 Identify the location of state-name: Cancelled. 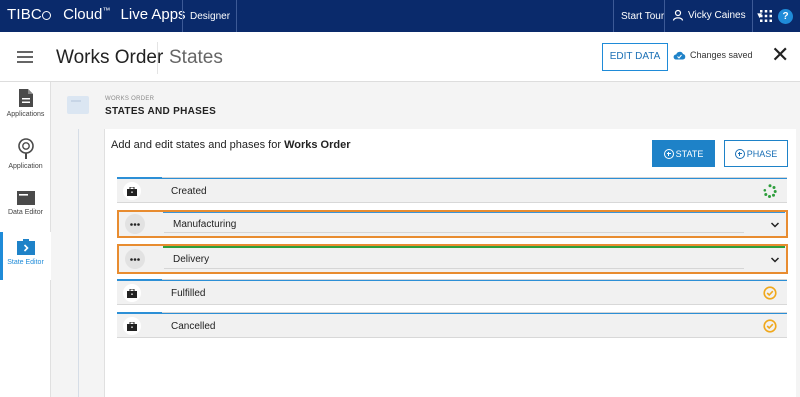
(193, 326).